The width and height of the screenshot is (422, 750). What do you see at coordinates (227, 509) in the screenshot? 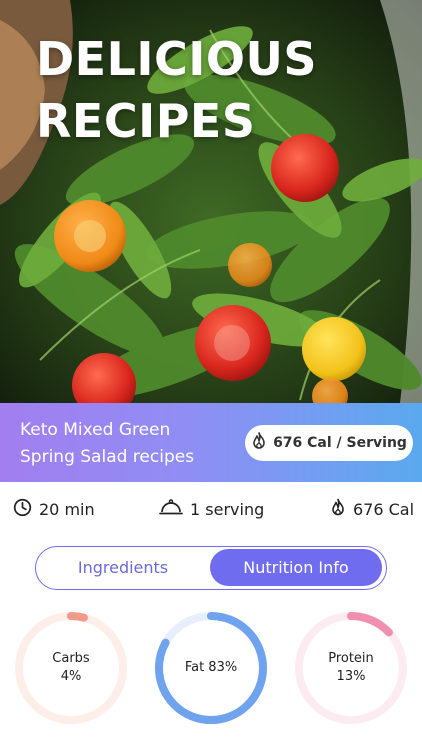
I see `servings-text: 1 serving` at bounding box center [227, 509].